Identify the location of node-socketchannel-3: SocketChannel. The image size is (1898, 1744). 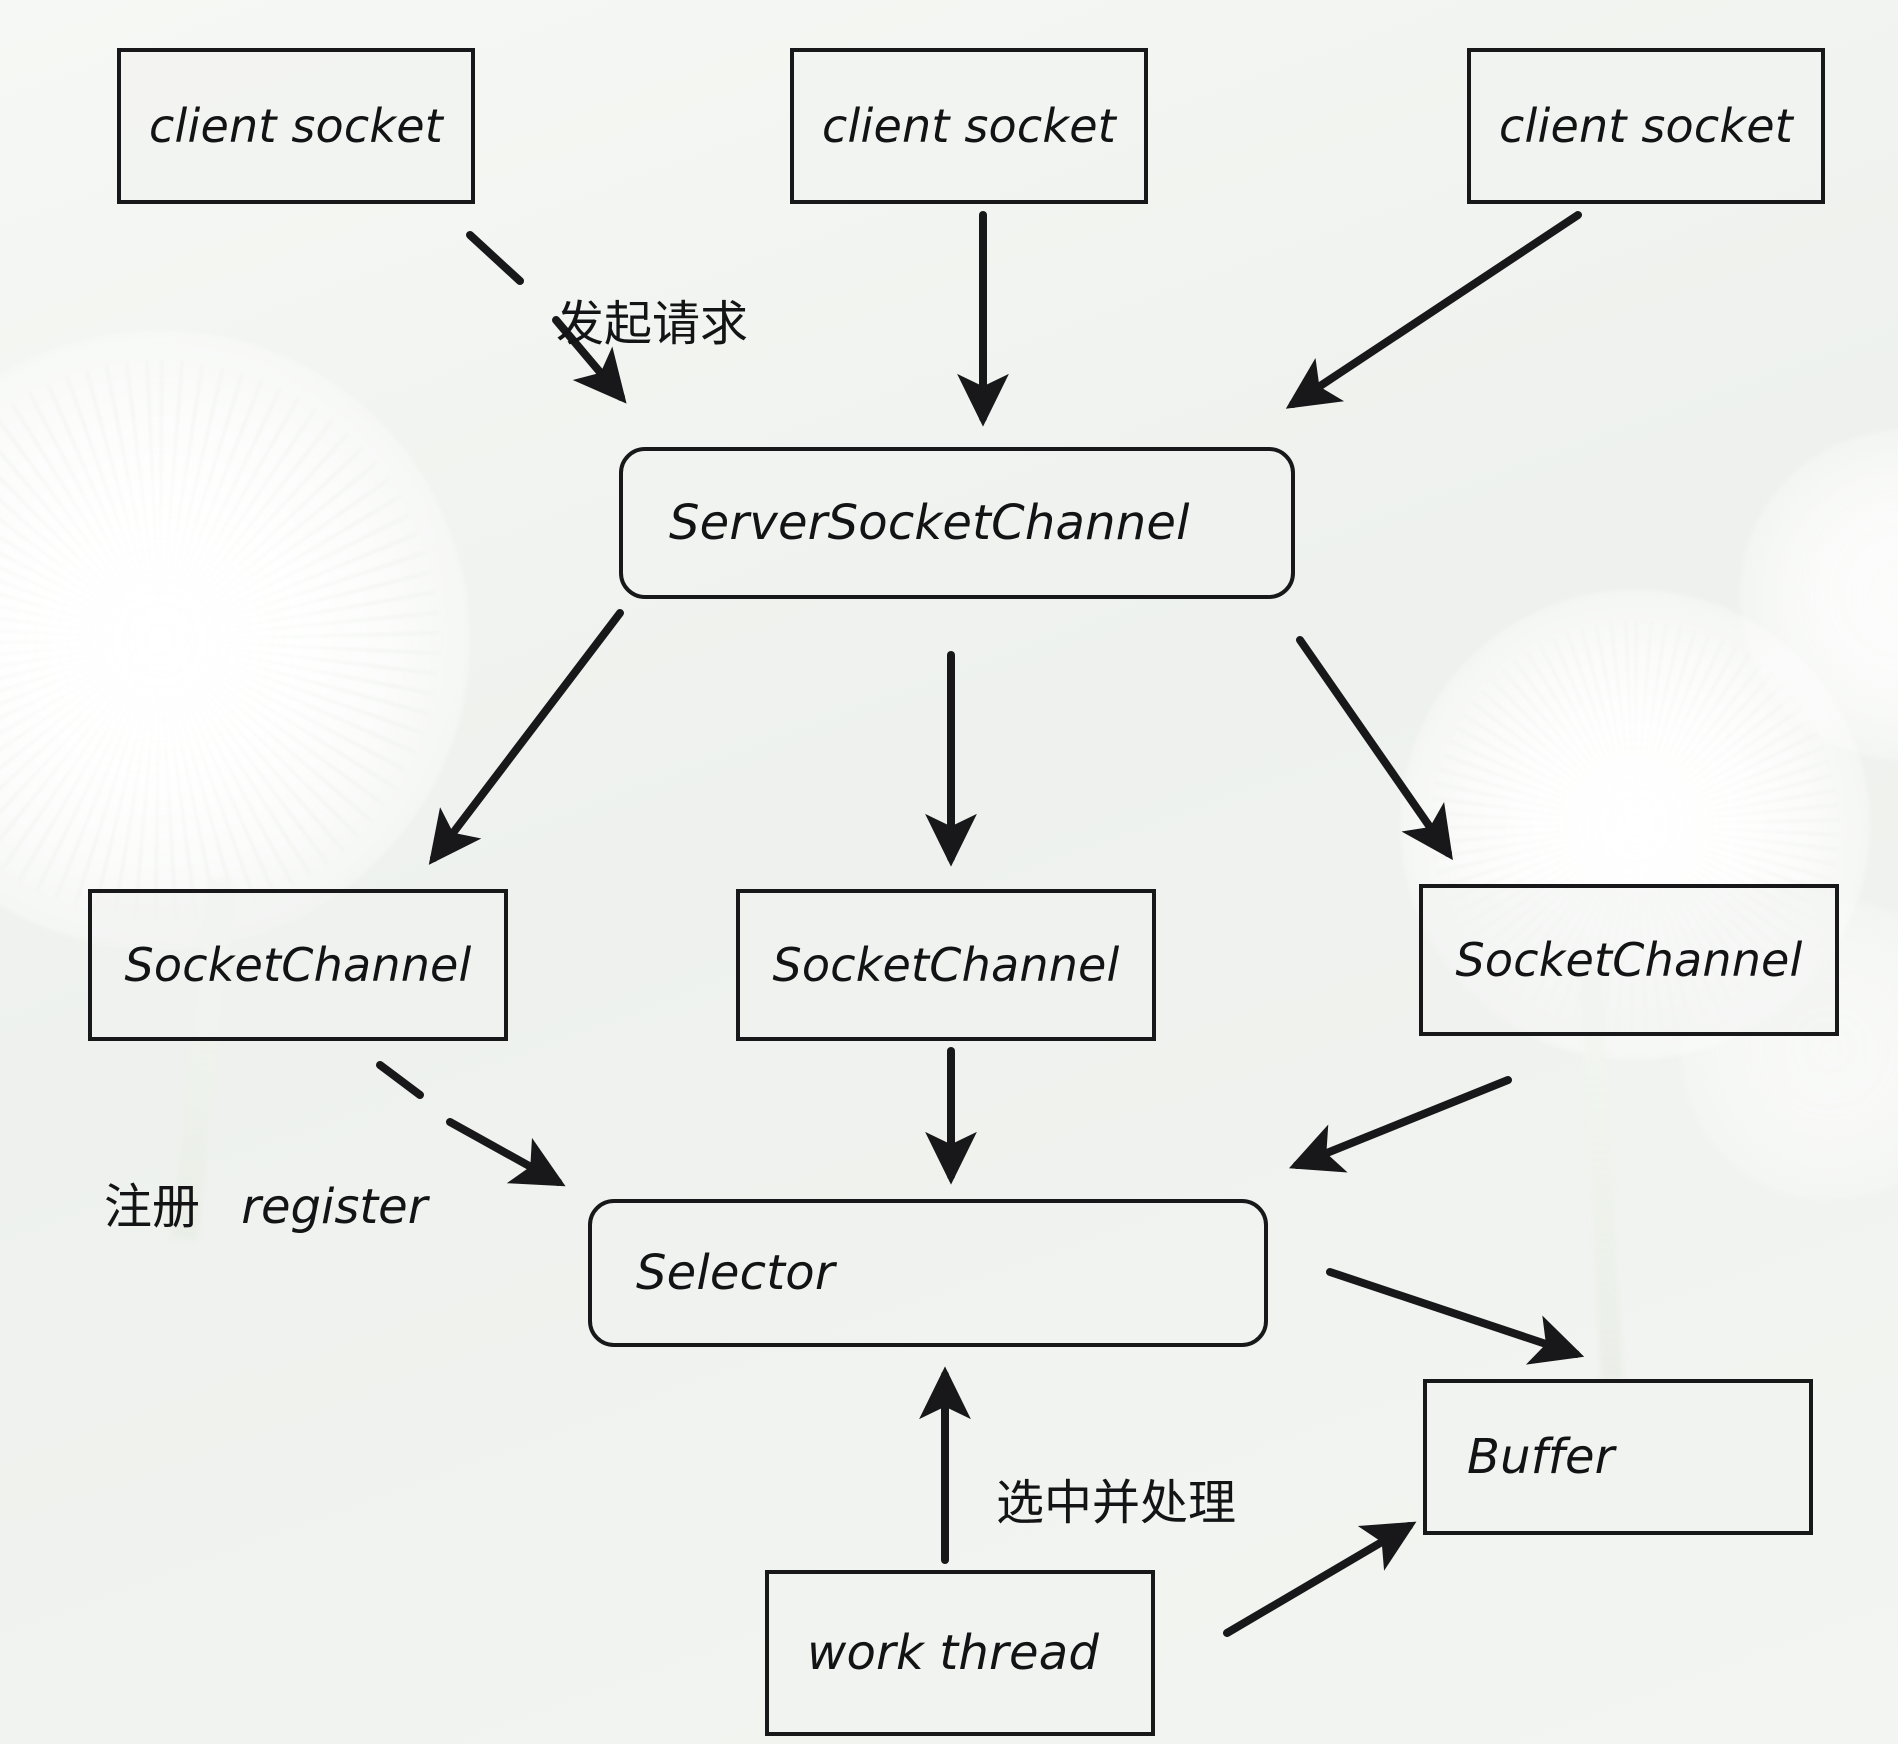
(1629, 960).